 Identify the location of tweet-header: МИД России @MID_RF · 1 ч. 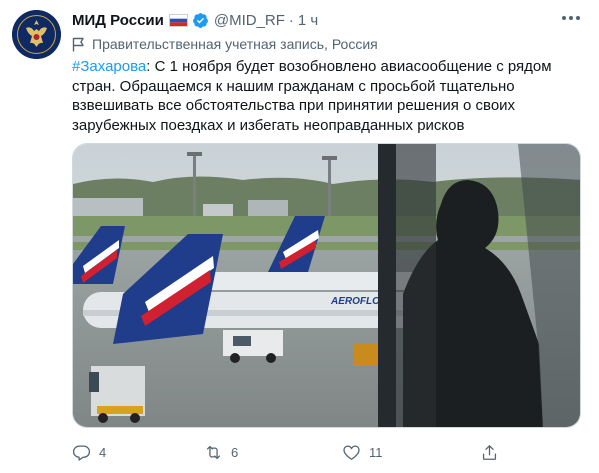
(195, 20).